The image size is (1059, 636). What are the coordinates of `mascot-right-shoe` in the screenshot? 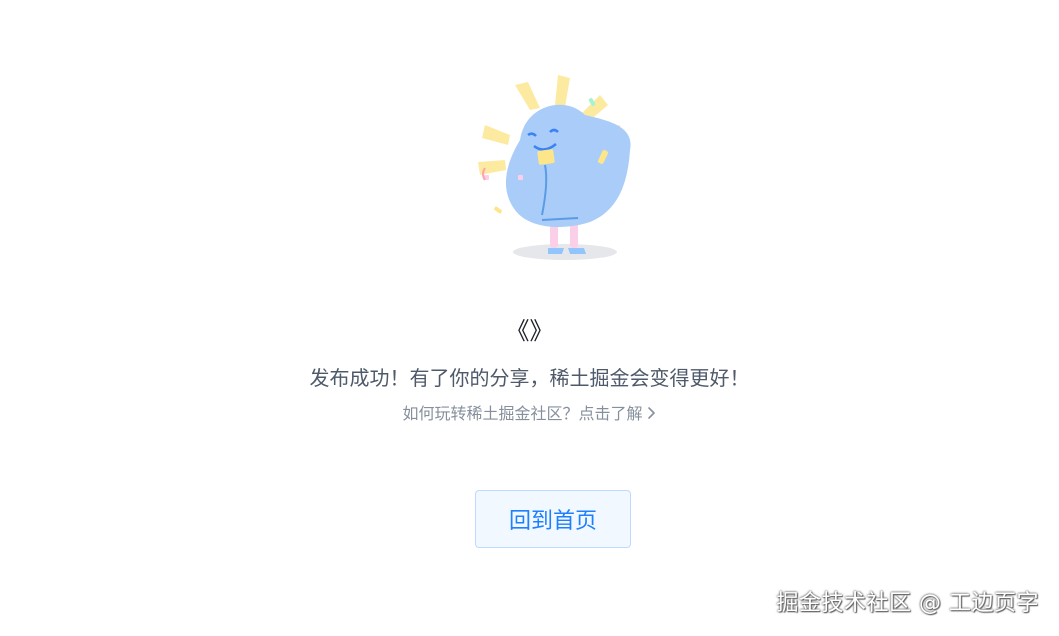 It's located at (577, 251).